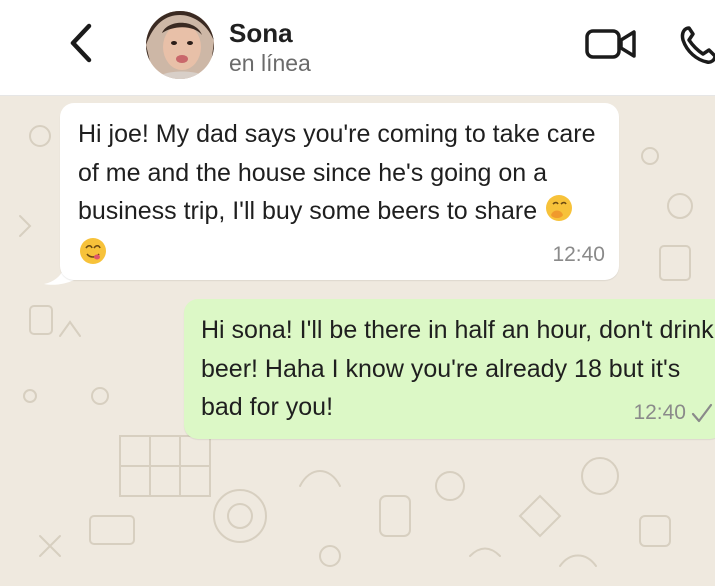 This screenshot has width=715, height=586. I want to click on video-call-button, so click(611, 44).